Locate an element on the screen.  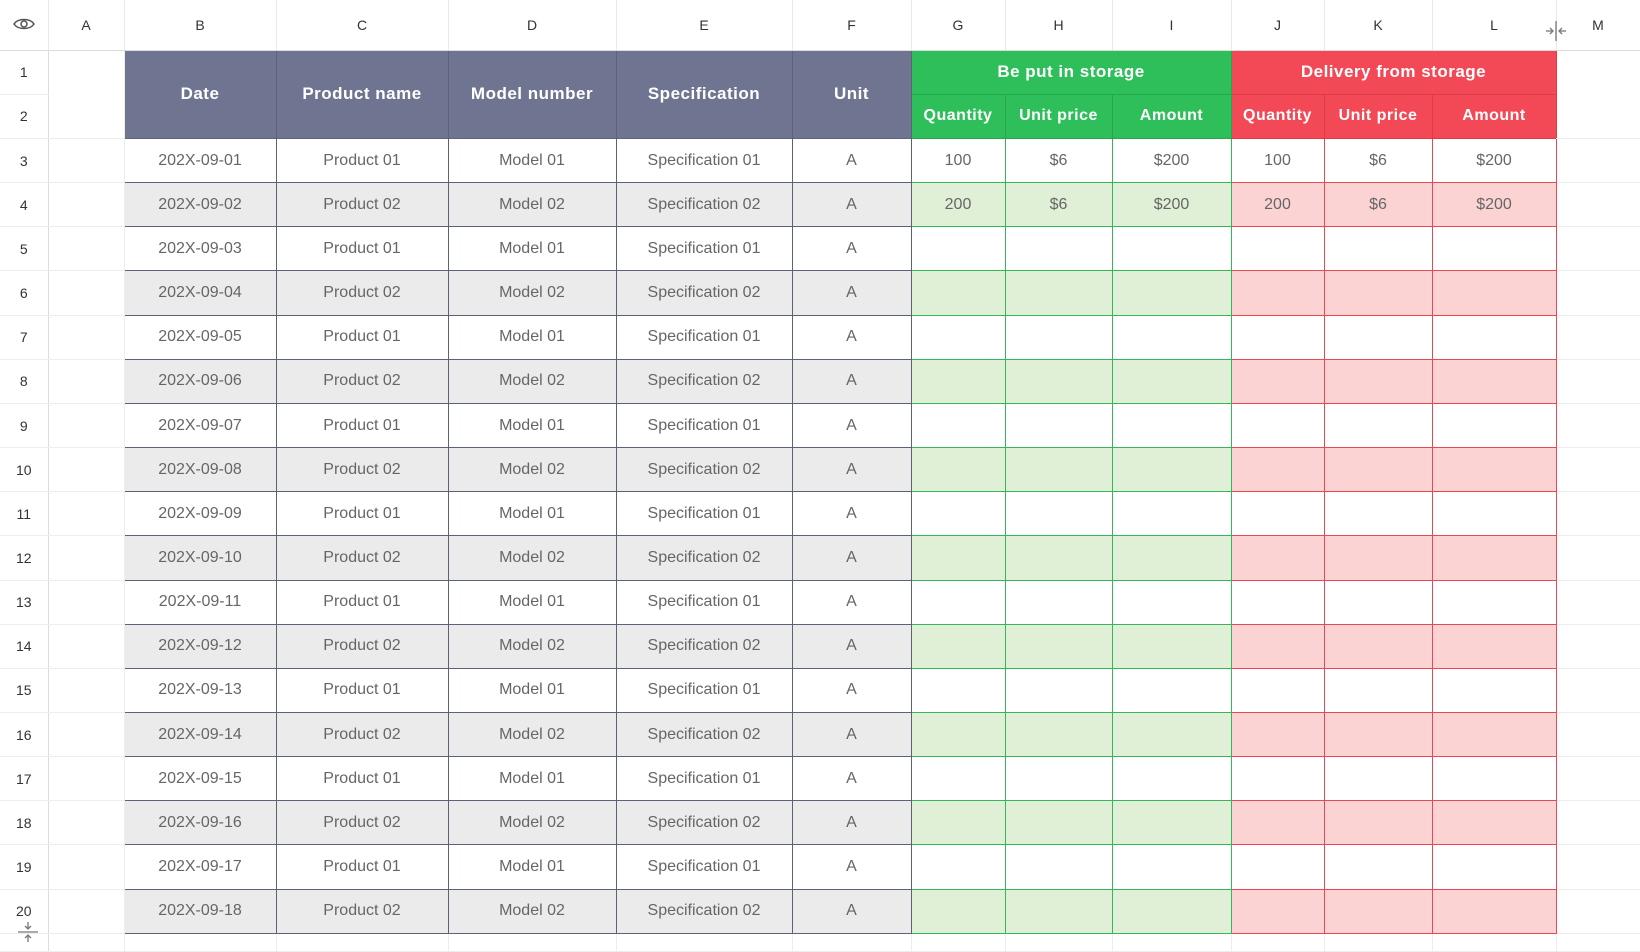
date-cell: 202X-09-06 is located at coordinates (200, 381).